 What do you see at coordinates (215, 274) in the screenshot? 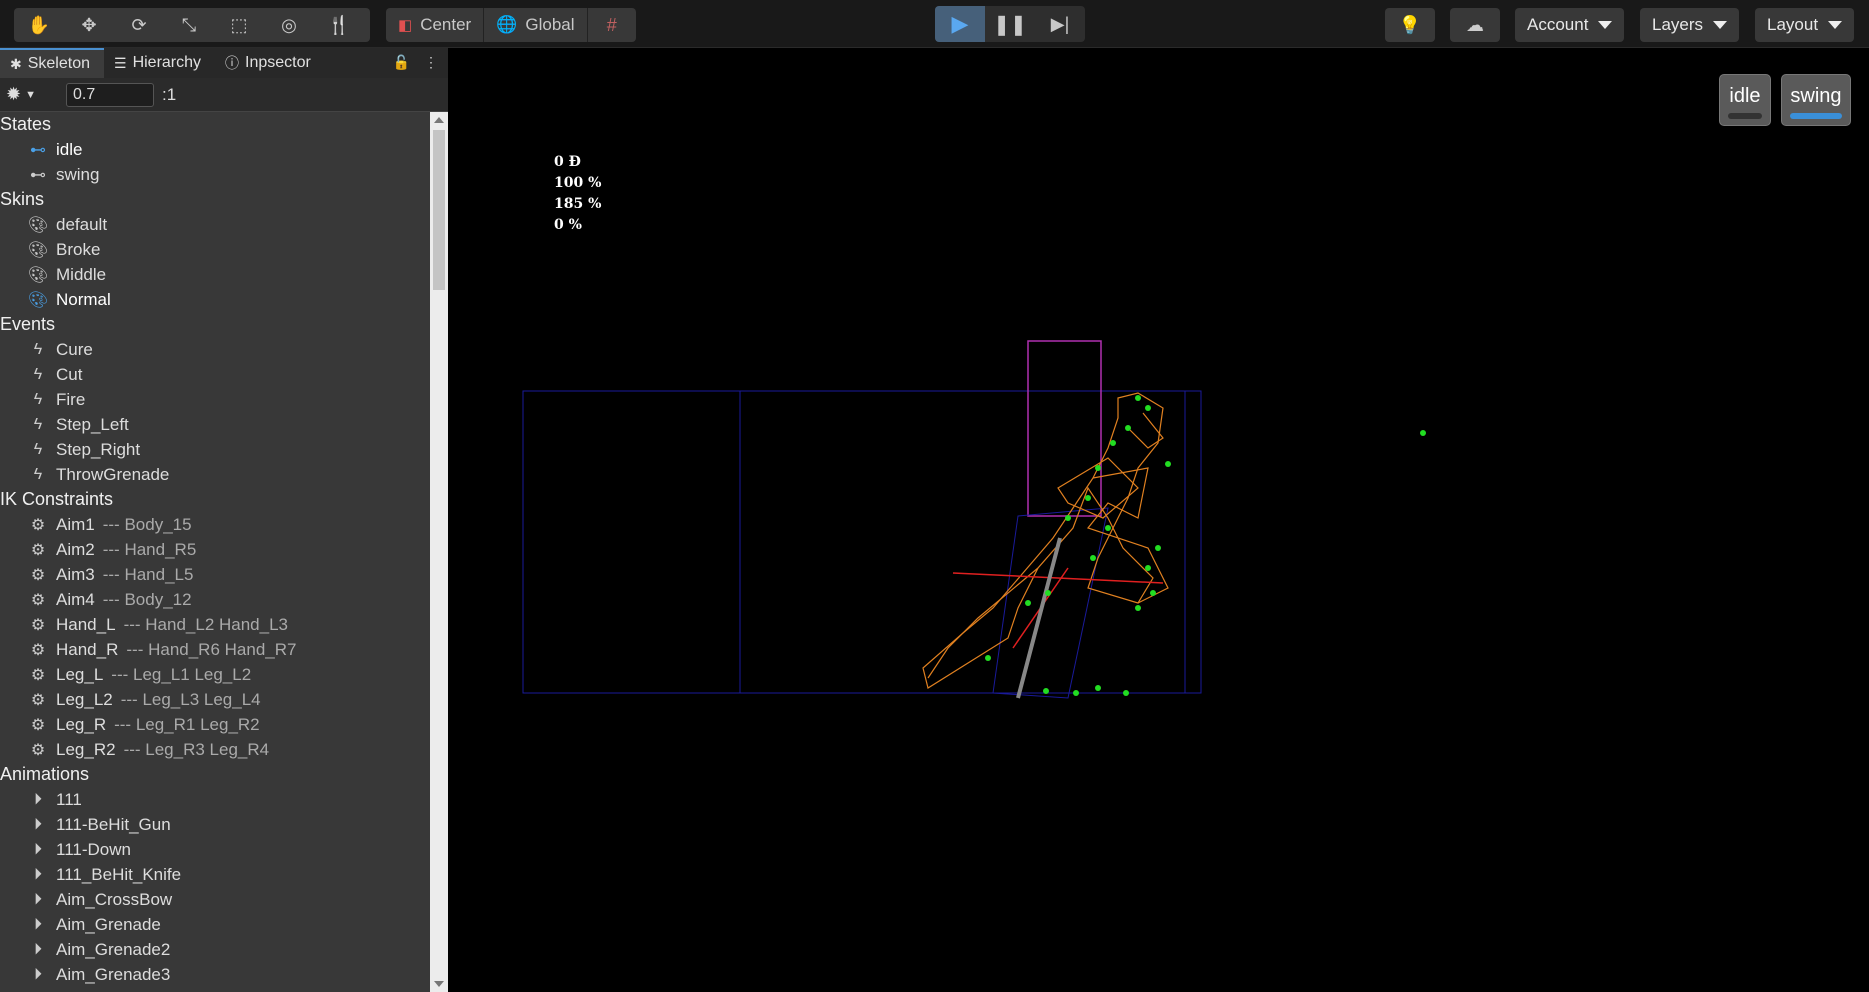
I see `list-item-skin: 🎨︎ Middle` at bounding box center [215, 274].